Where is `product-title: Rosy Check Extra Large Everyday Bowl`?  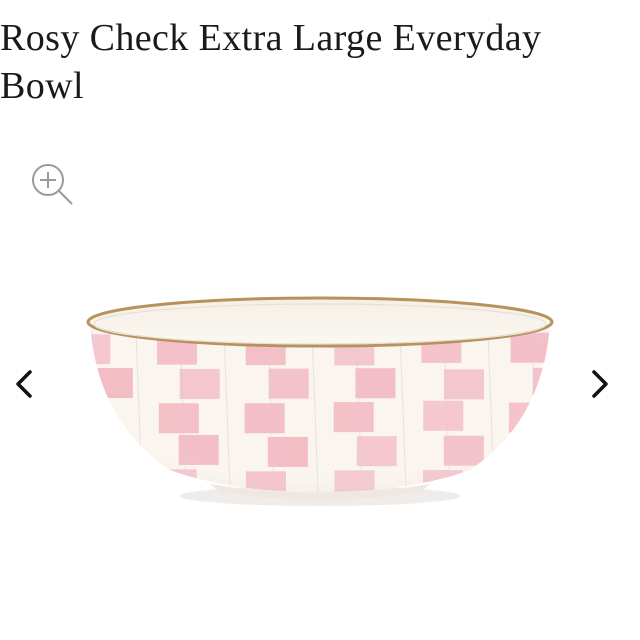 product-title: Rosy Check Extra Large Everyday Bowl is located at coordinates (315, 62).